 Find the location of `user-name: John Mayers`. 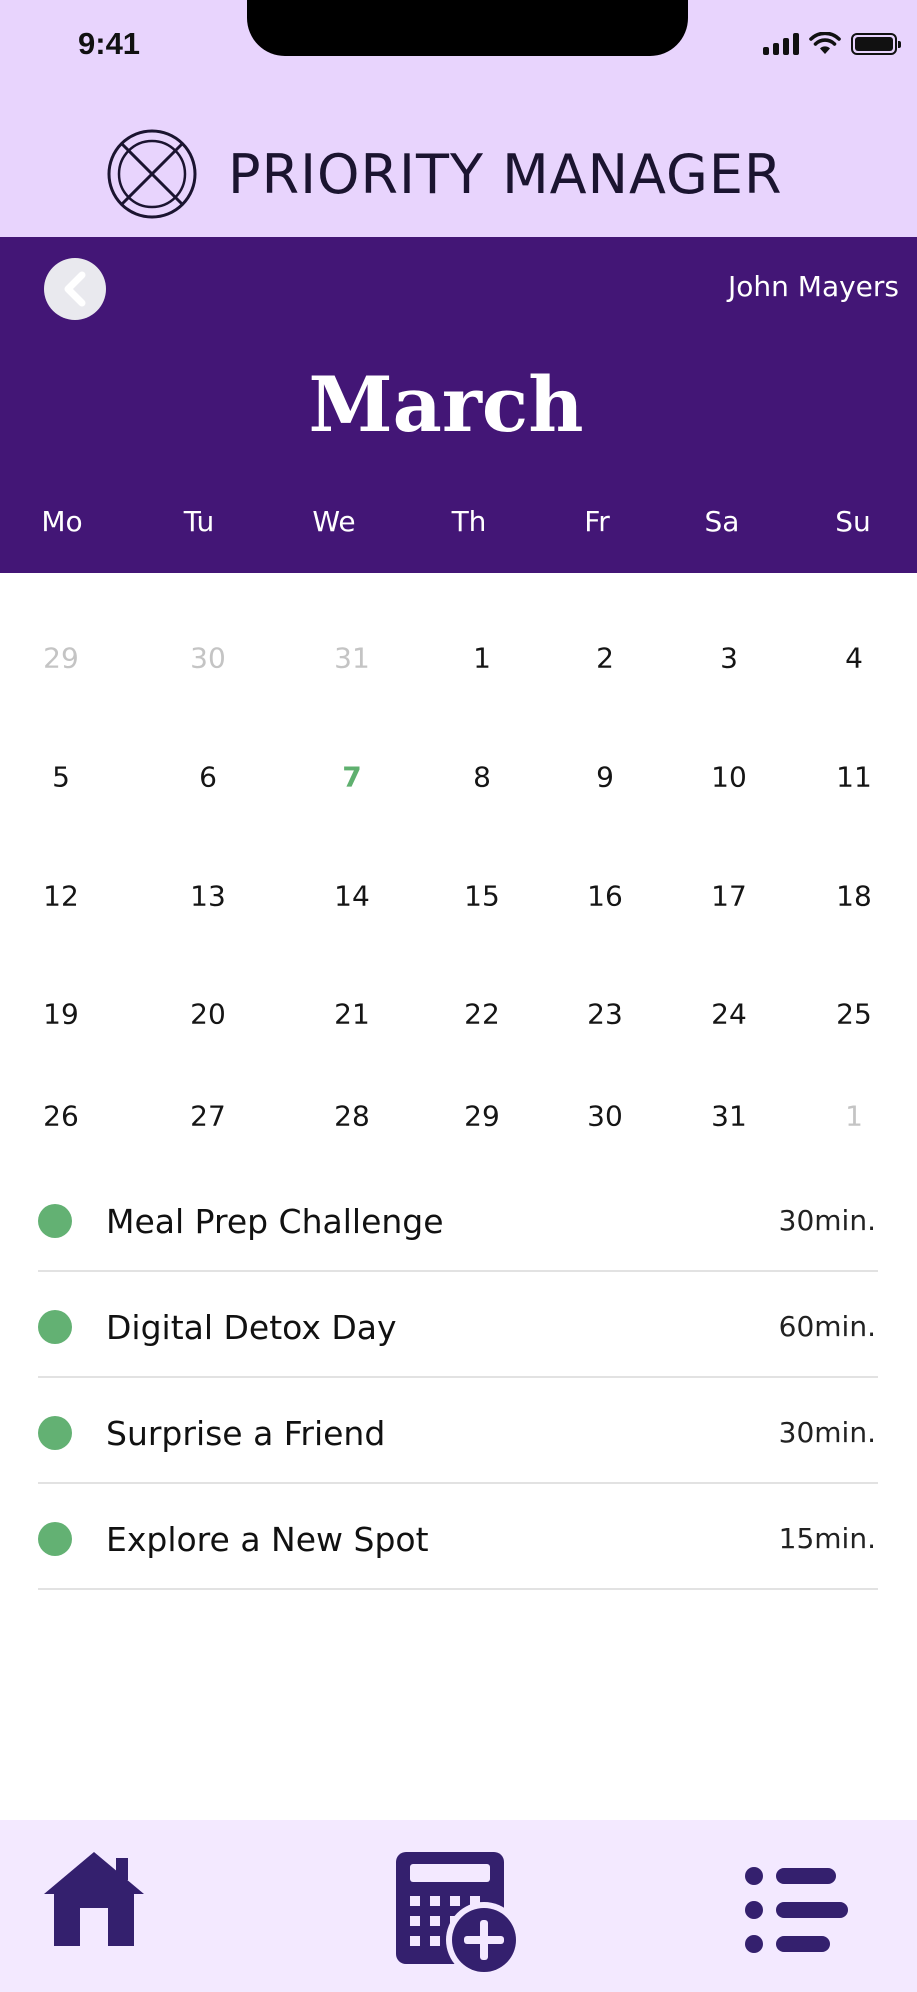

user-name: John Mayers is located at coordinates (813, 286).